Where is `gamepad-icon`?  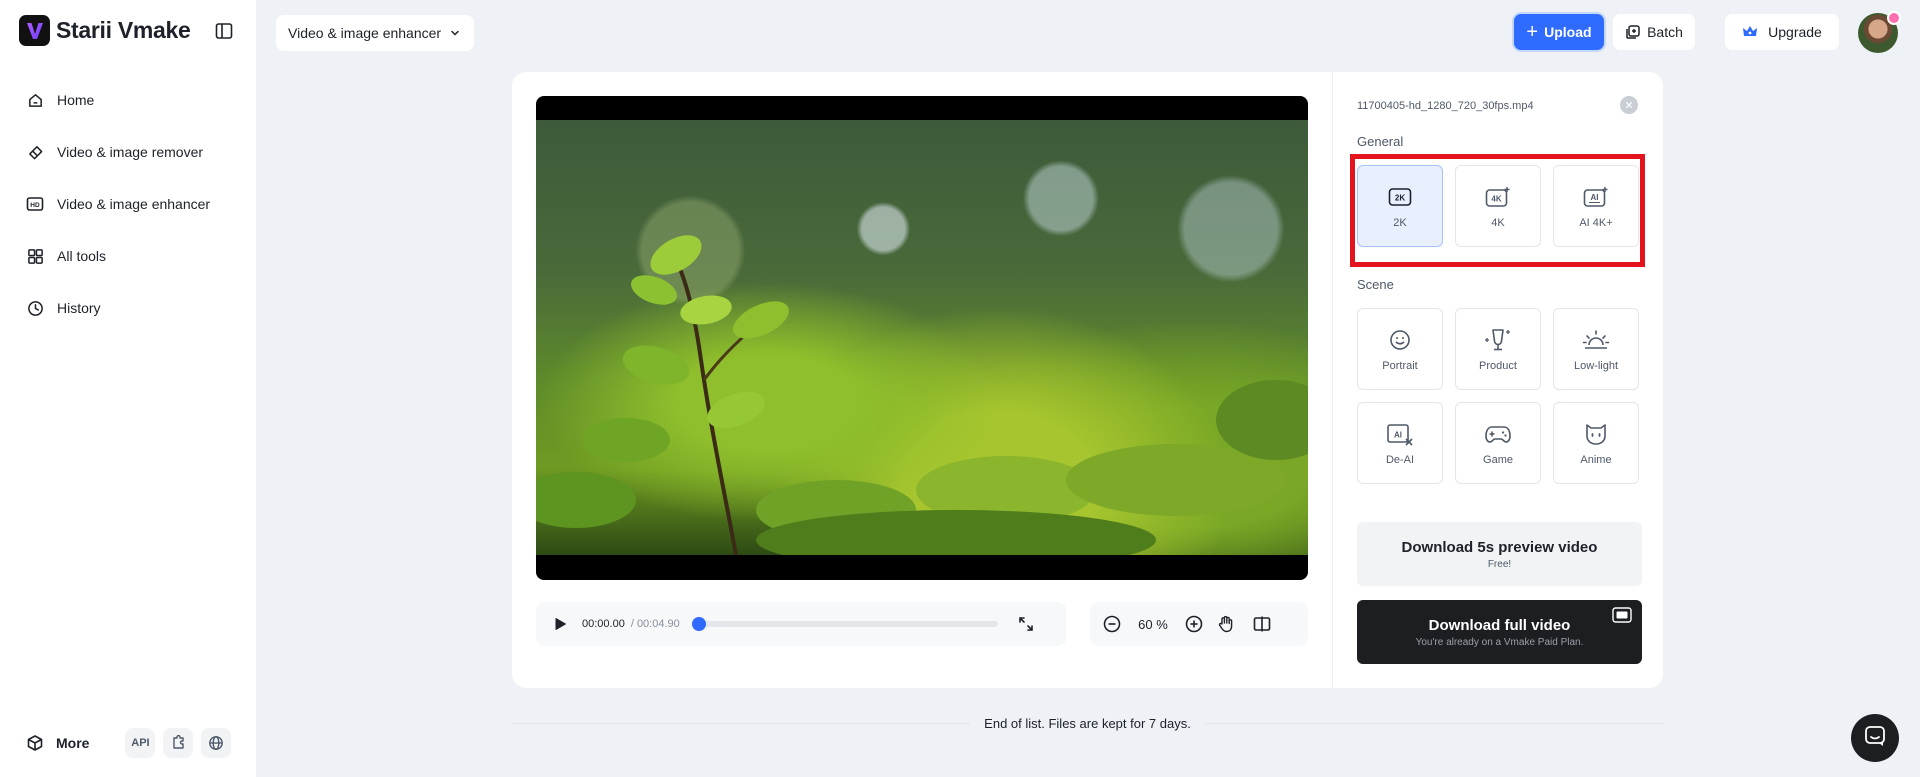 gamepad-icon is located at coordinates (1498, 434).